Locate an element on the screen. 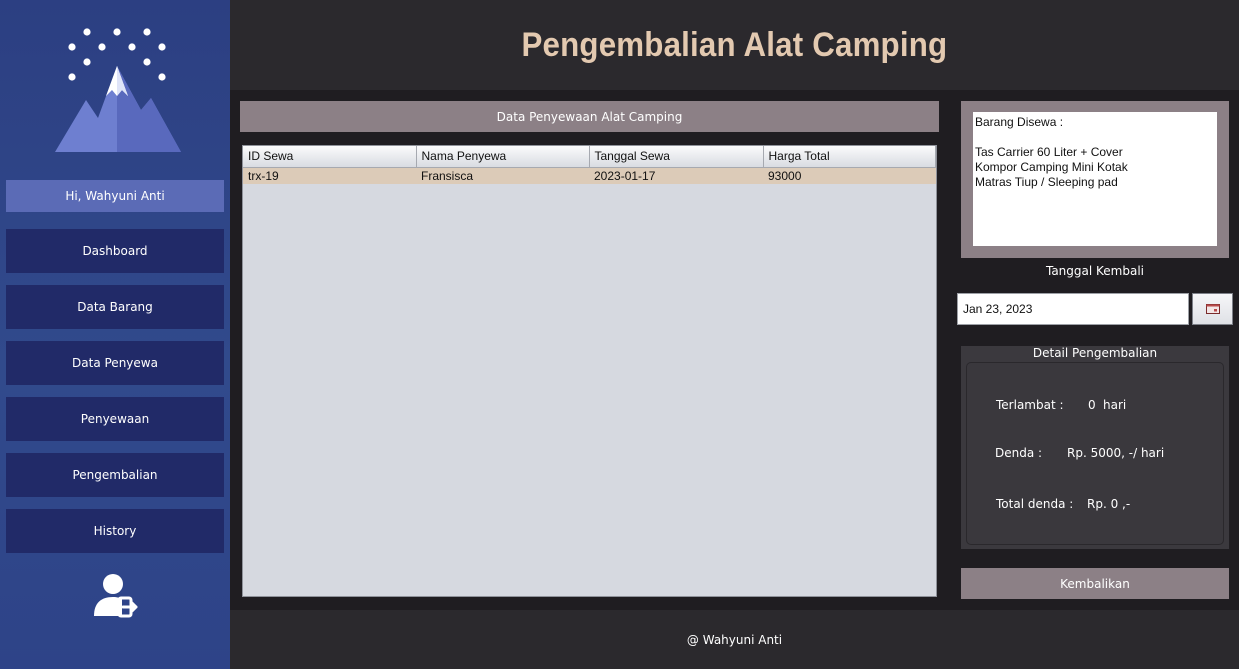 This screenshot has height=669, width=1239. footer: @ Wahyuni Anti is located at coordinates (734, 639).